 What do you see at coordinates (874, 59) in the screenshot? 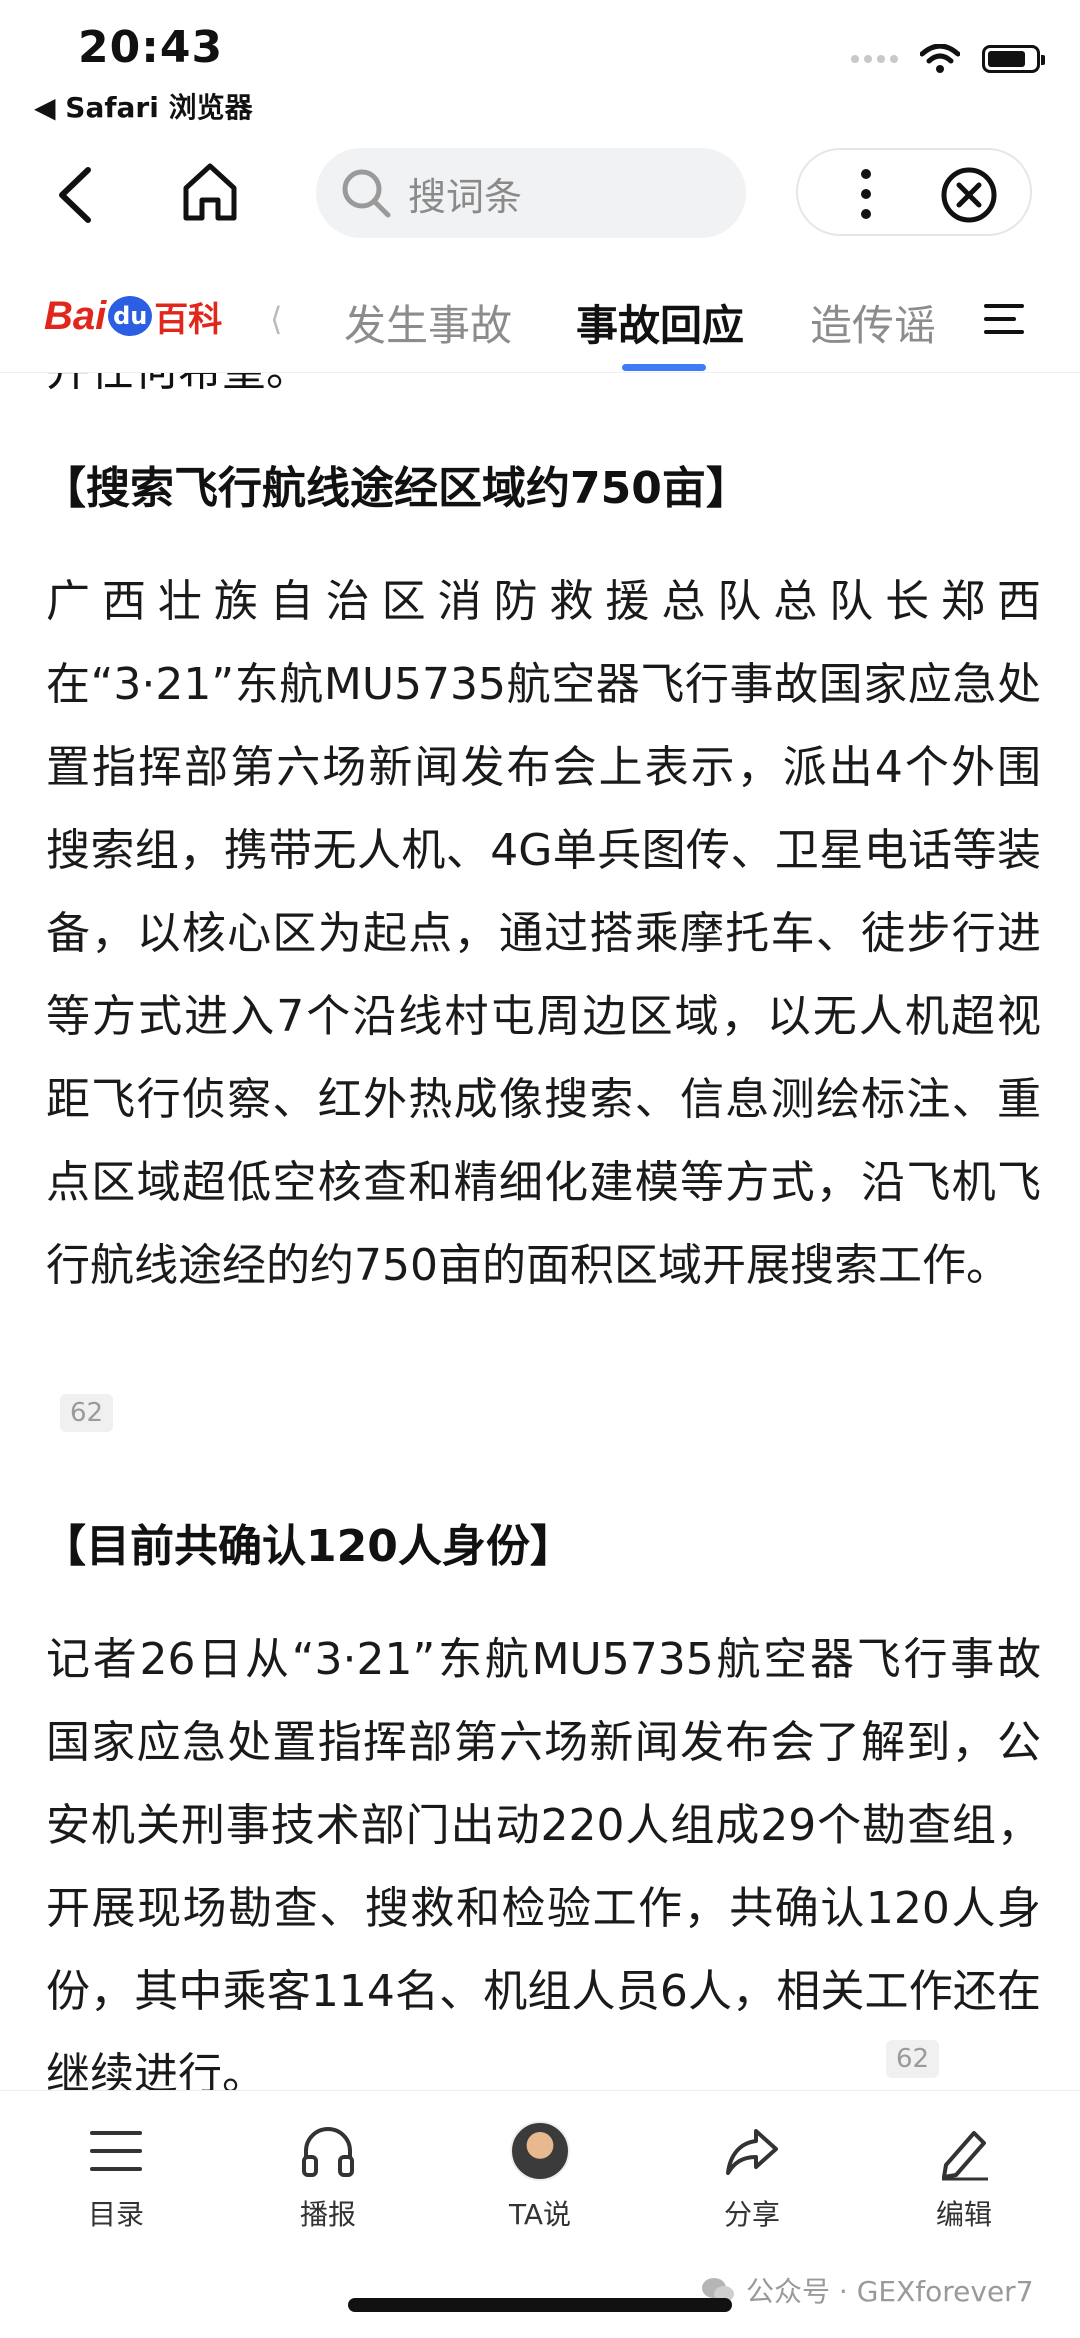
I see `cellular-signal-icon` at bounding box center [874, 59].